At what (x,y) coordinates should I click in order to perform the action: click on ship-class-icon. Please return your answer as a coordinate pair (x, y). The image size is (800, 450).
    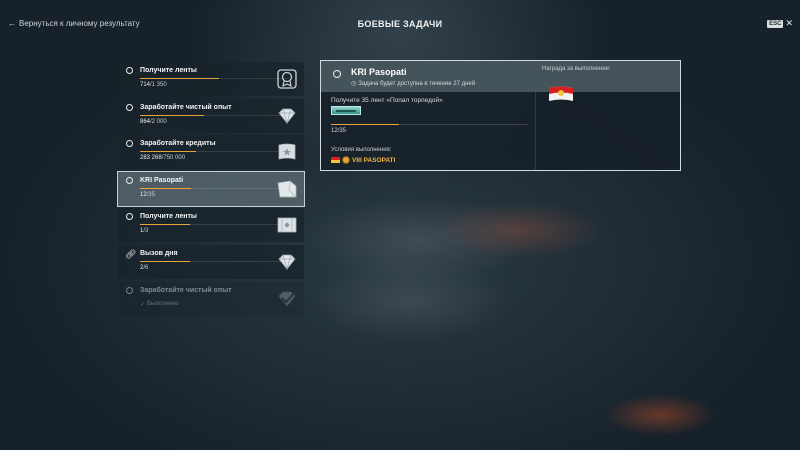
    Looking at the image, I should click on (346, 160).